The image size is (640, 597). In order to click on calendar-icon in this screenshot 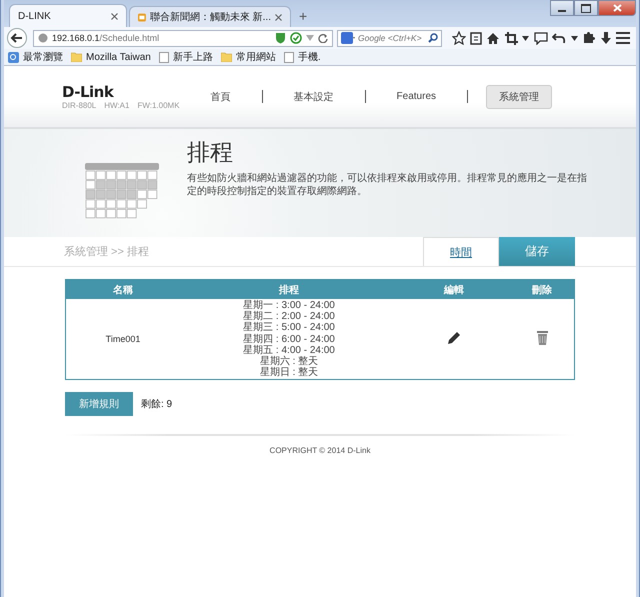, I will do `click(122, 191)`.